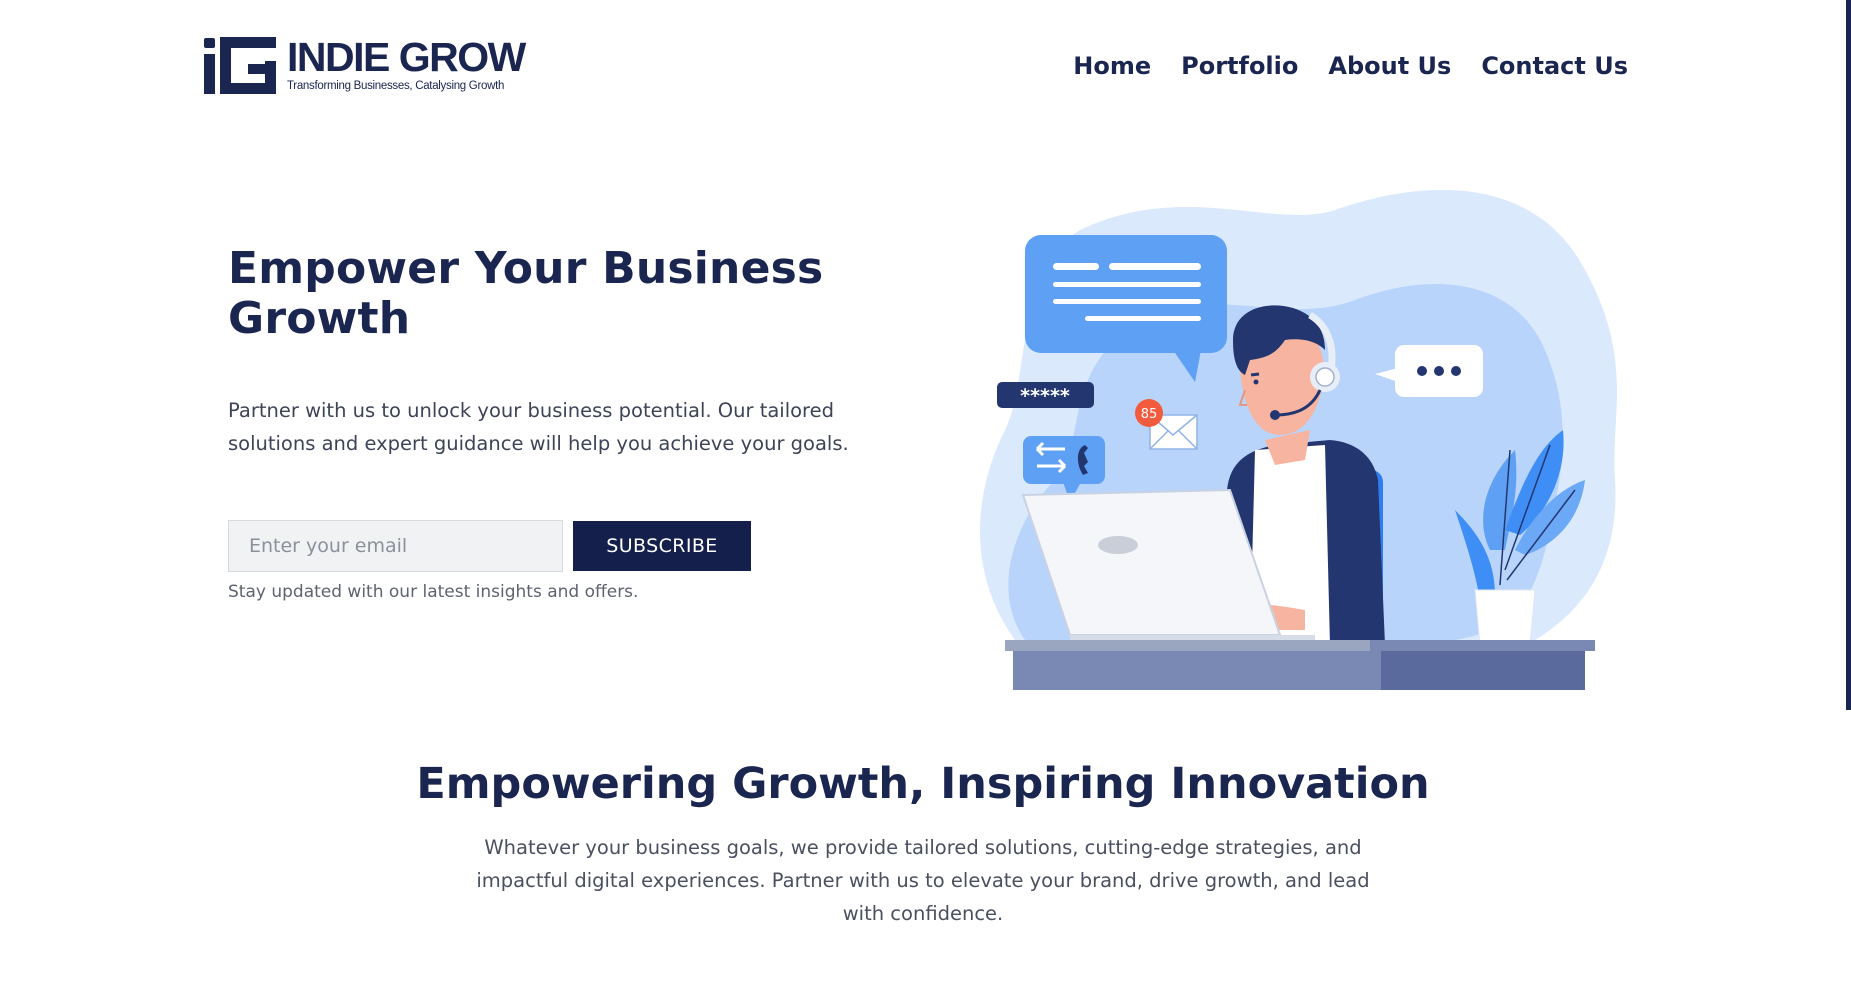  I want to click on subscribe-form: SUBSCRIBE, so click(489, 546).